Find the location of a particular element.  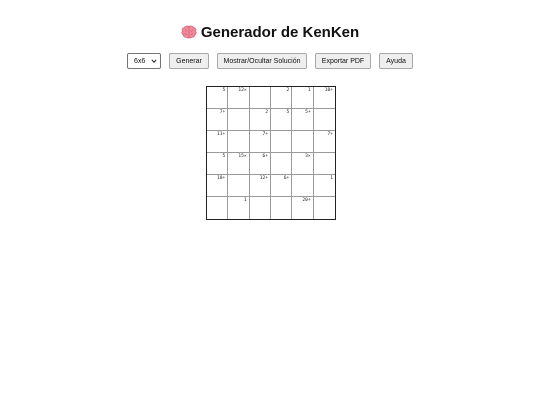

grid-cell: 5+ is located at coordinates (303, 120).